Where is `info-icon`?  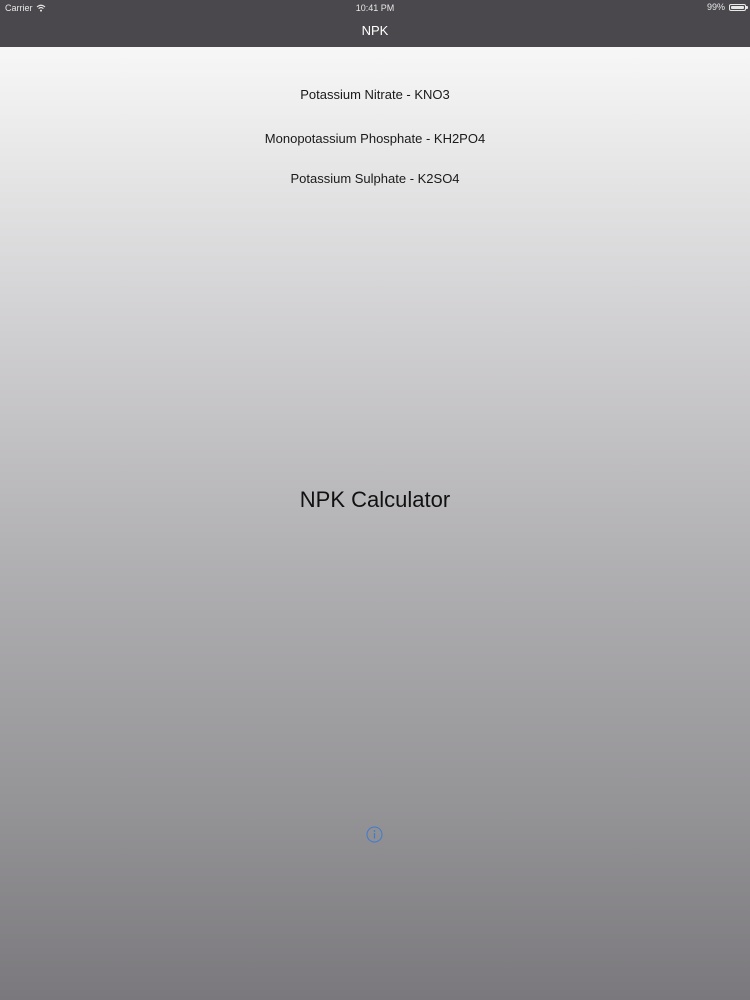 info-icon is located at coordinates (374, 834).